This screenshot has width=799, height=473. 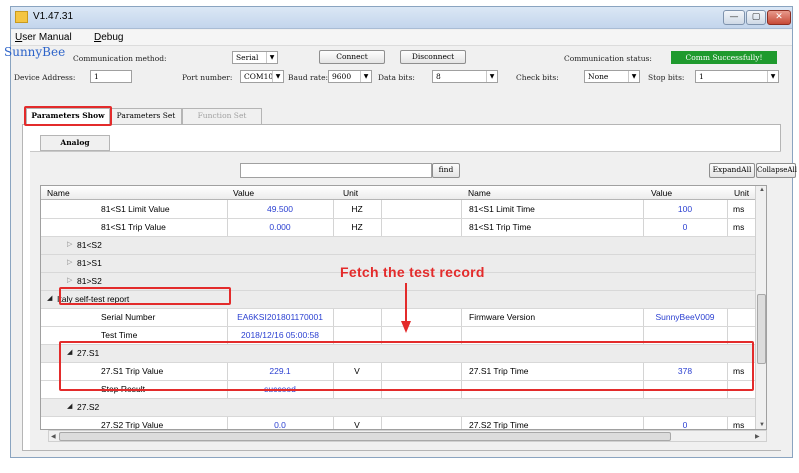 What do you see at coordinates (352, 57) in the screenshot?
I see `connect-button: Connect` at bounding box center [352, 57].